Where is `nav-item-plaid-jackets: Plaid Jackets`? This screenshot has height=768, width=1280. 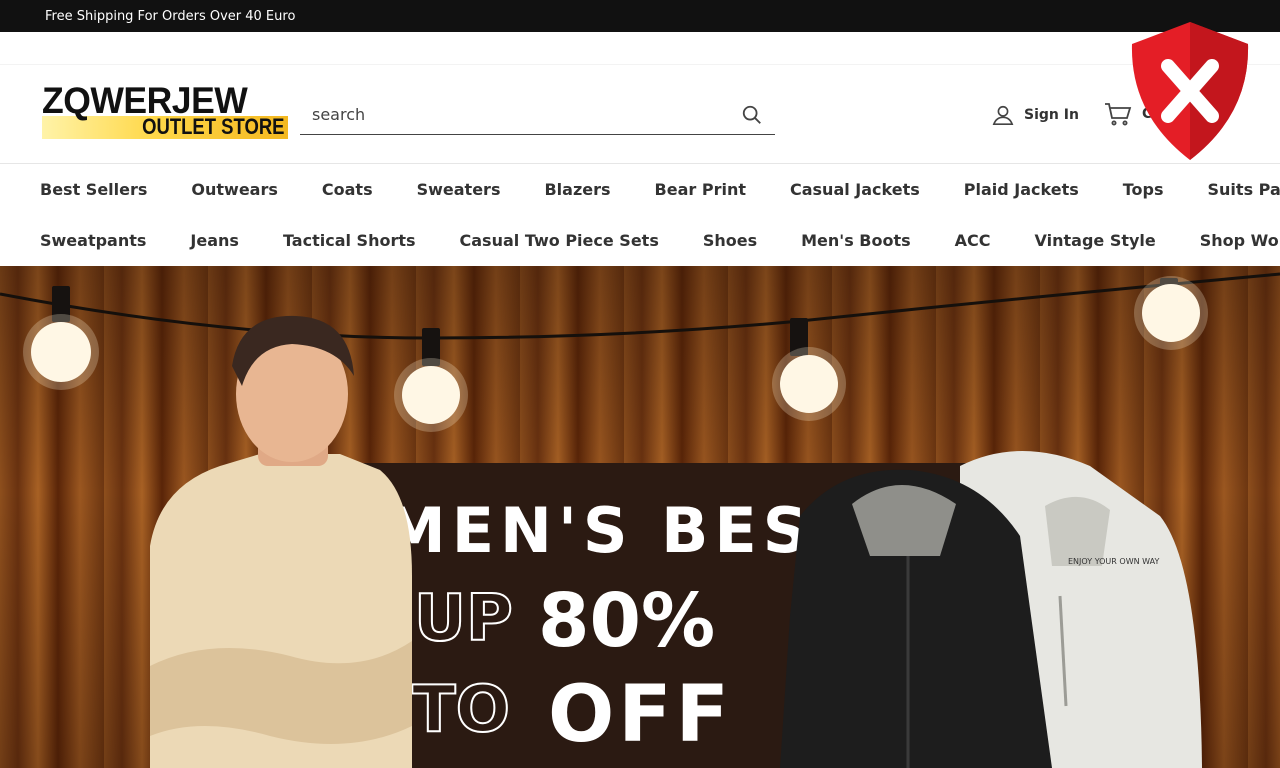 nav-item-plaid-jackets: Plaid Jackets is located at coordinates (1021, 189).